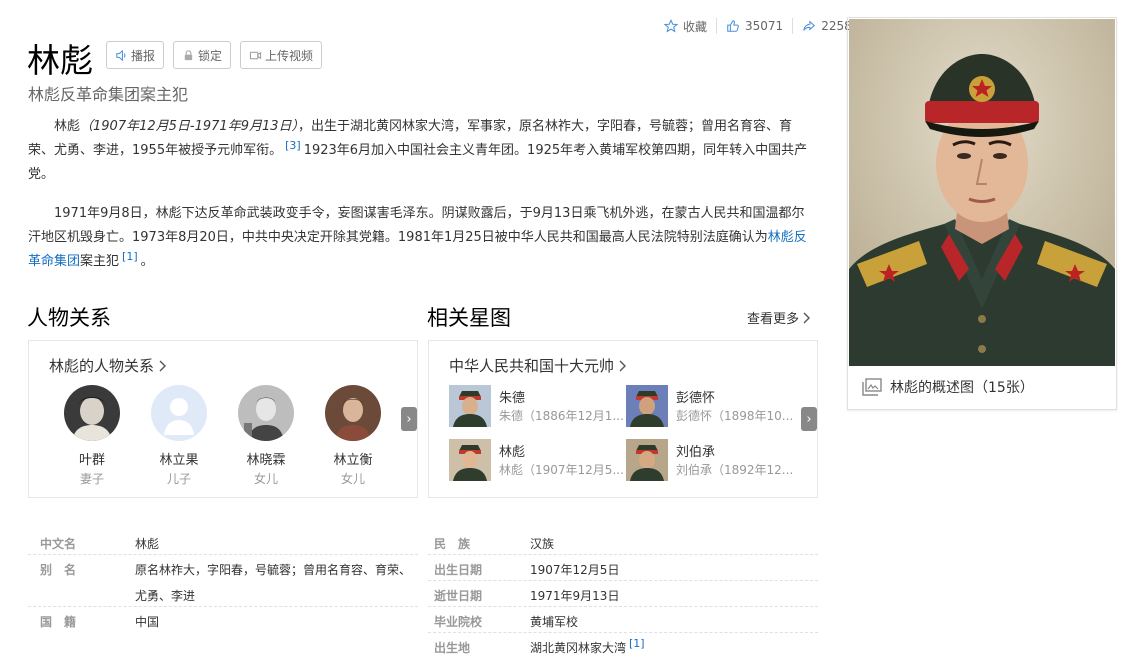 Image resolution: width=1138 pixels, height=658 pixels. Describe the element at coordinates (273, 570) in the screenshot. I see `info-value: 原名林祚大，字阳春，号毓蓉；曾用名育容、育荣、` at that location.